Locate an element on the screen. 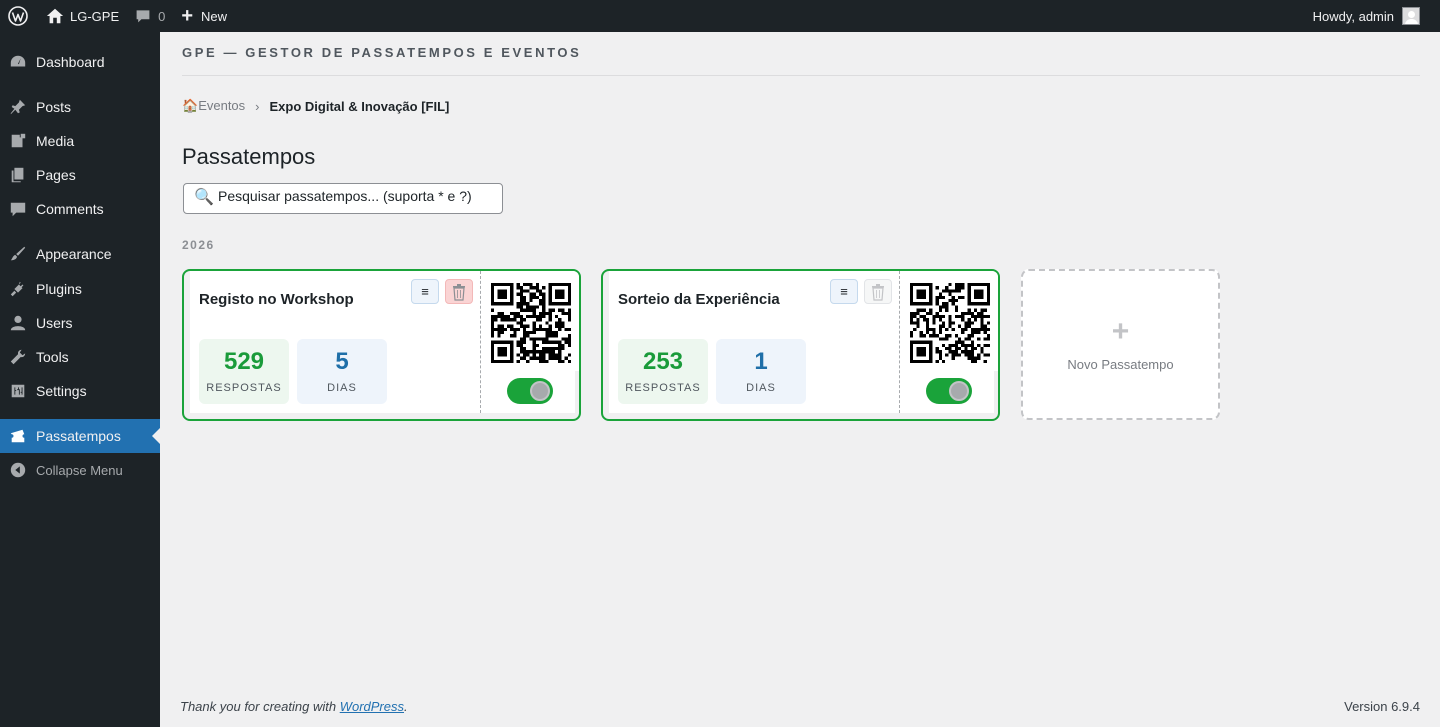  responses-count: 529 is located at coordinates (244, 361).